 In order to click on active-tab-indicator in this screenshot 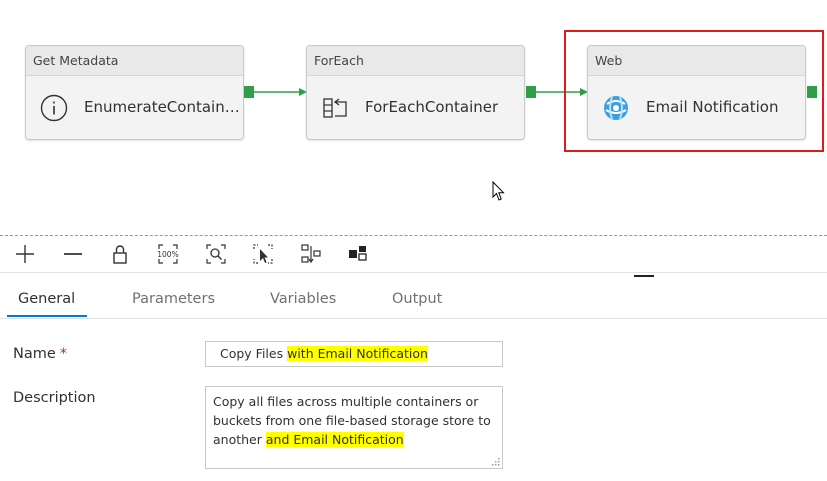, I will do `click(47, 316)`.